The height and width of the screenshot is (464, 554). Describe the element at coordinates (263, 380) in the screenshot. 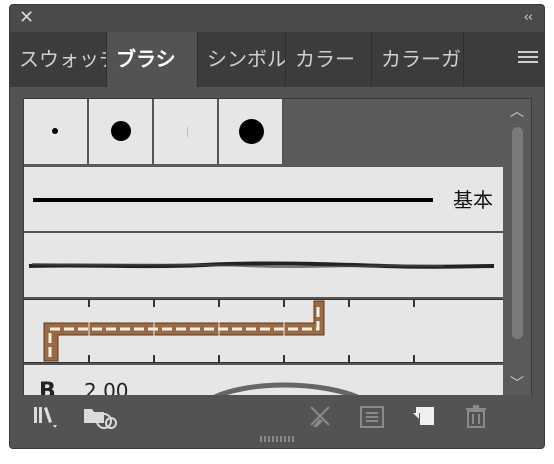

I see `brush-row-partial: B 2.00` at that location.